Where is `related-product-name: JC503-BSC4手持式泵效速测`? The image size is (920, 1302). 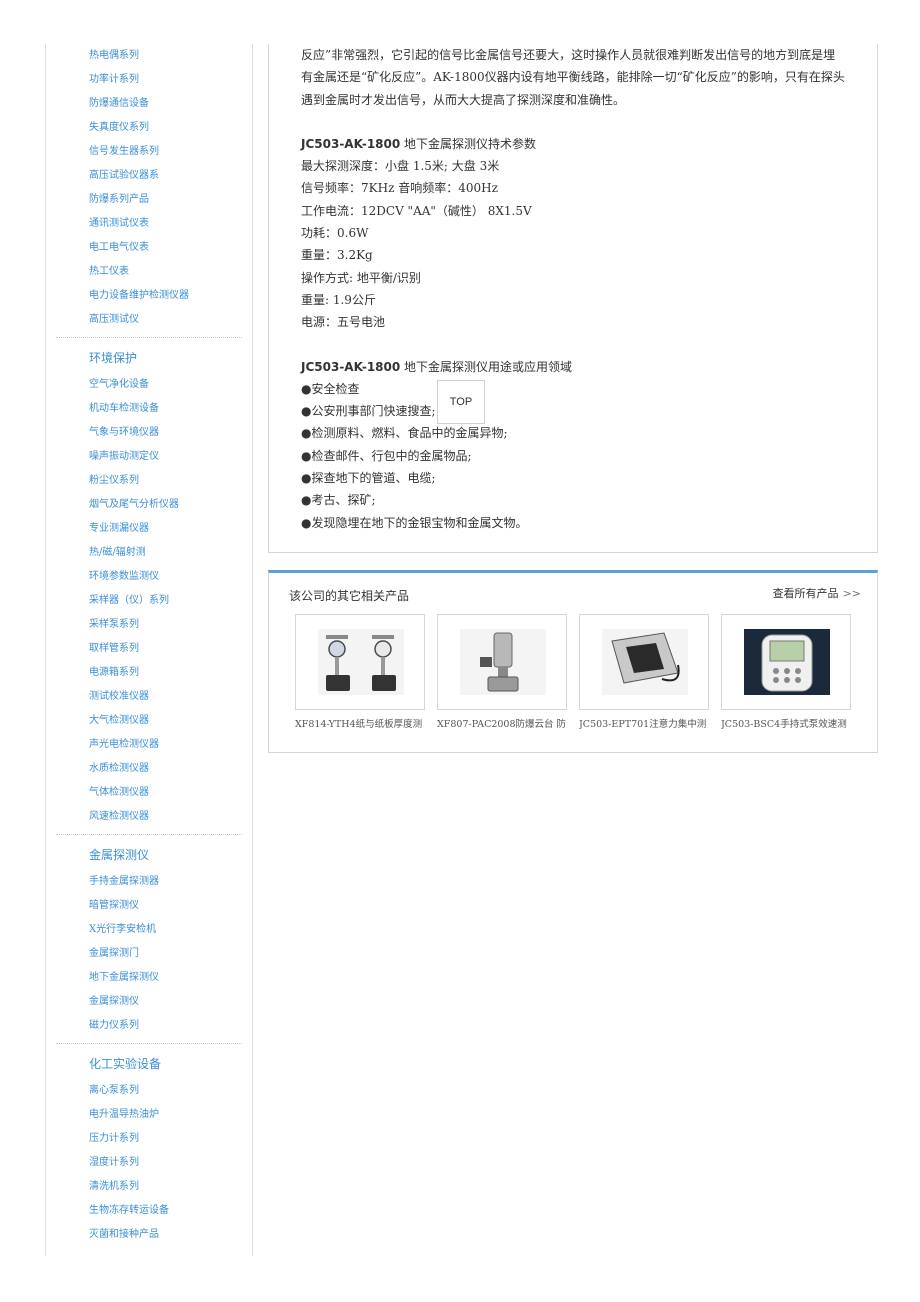
related-product-name: JC503-BSC4手持式泵效速测 is located at coordinates (787, 723).